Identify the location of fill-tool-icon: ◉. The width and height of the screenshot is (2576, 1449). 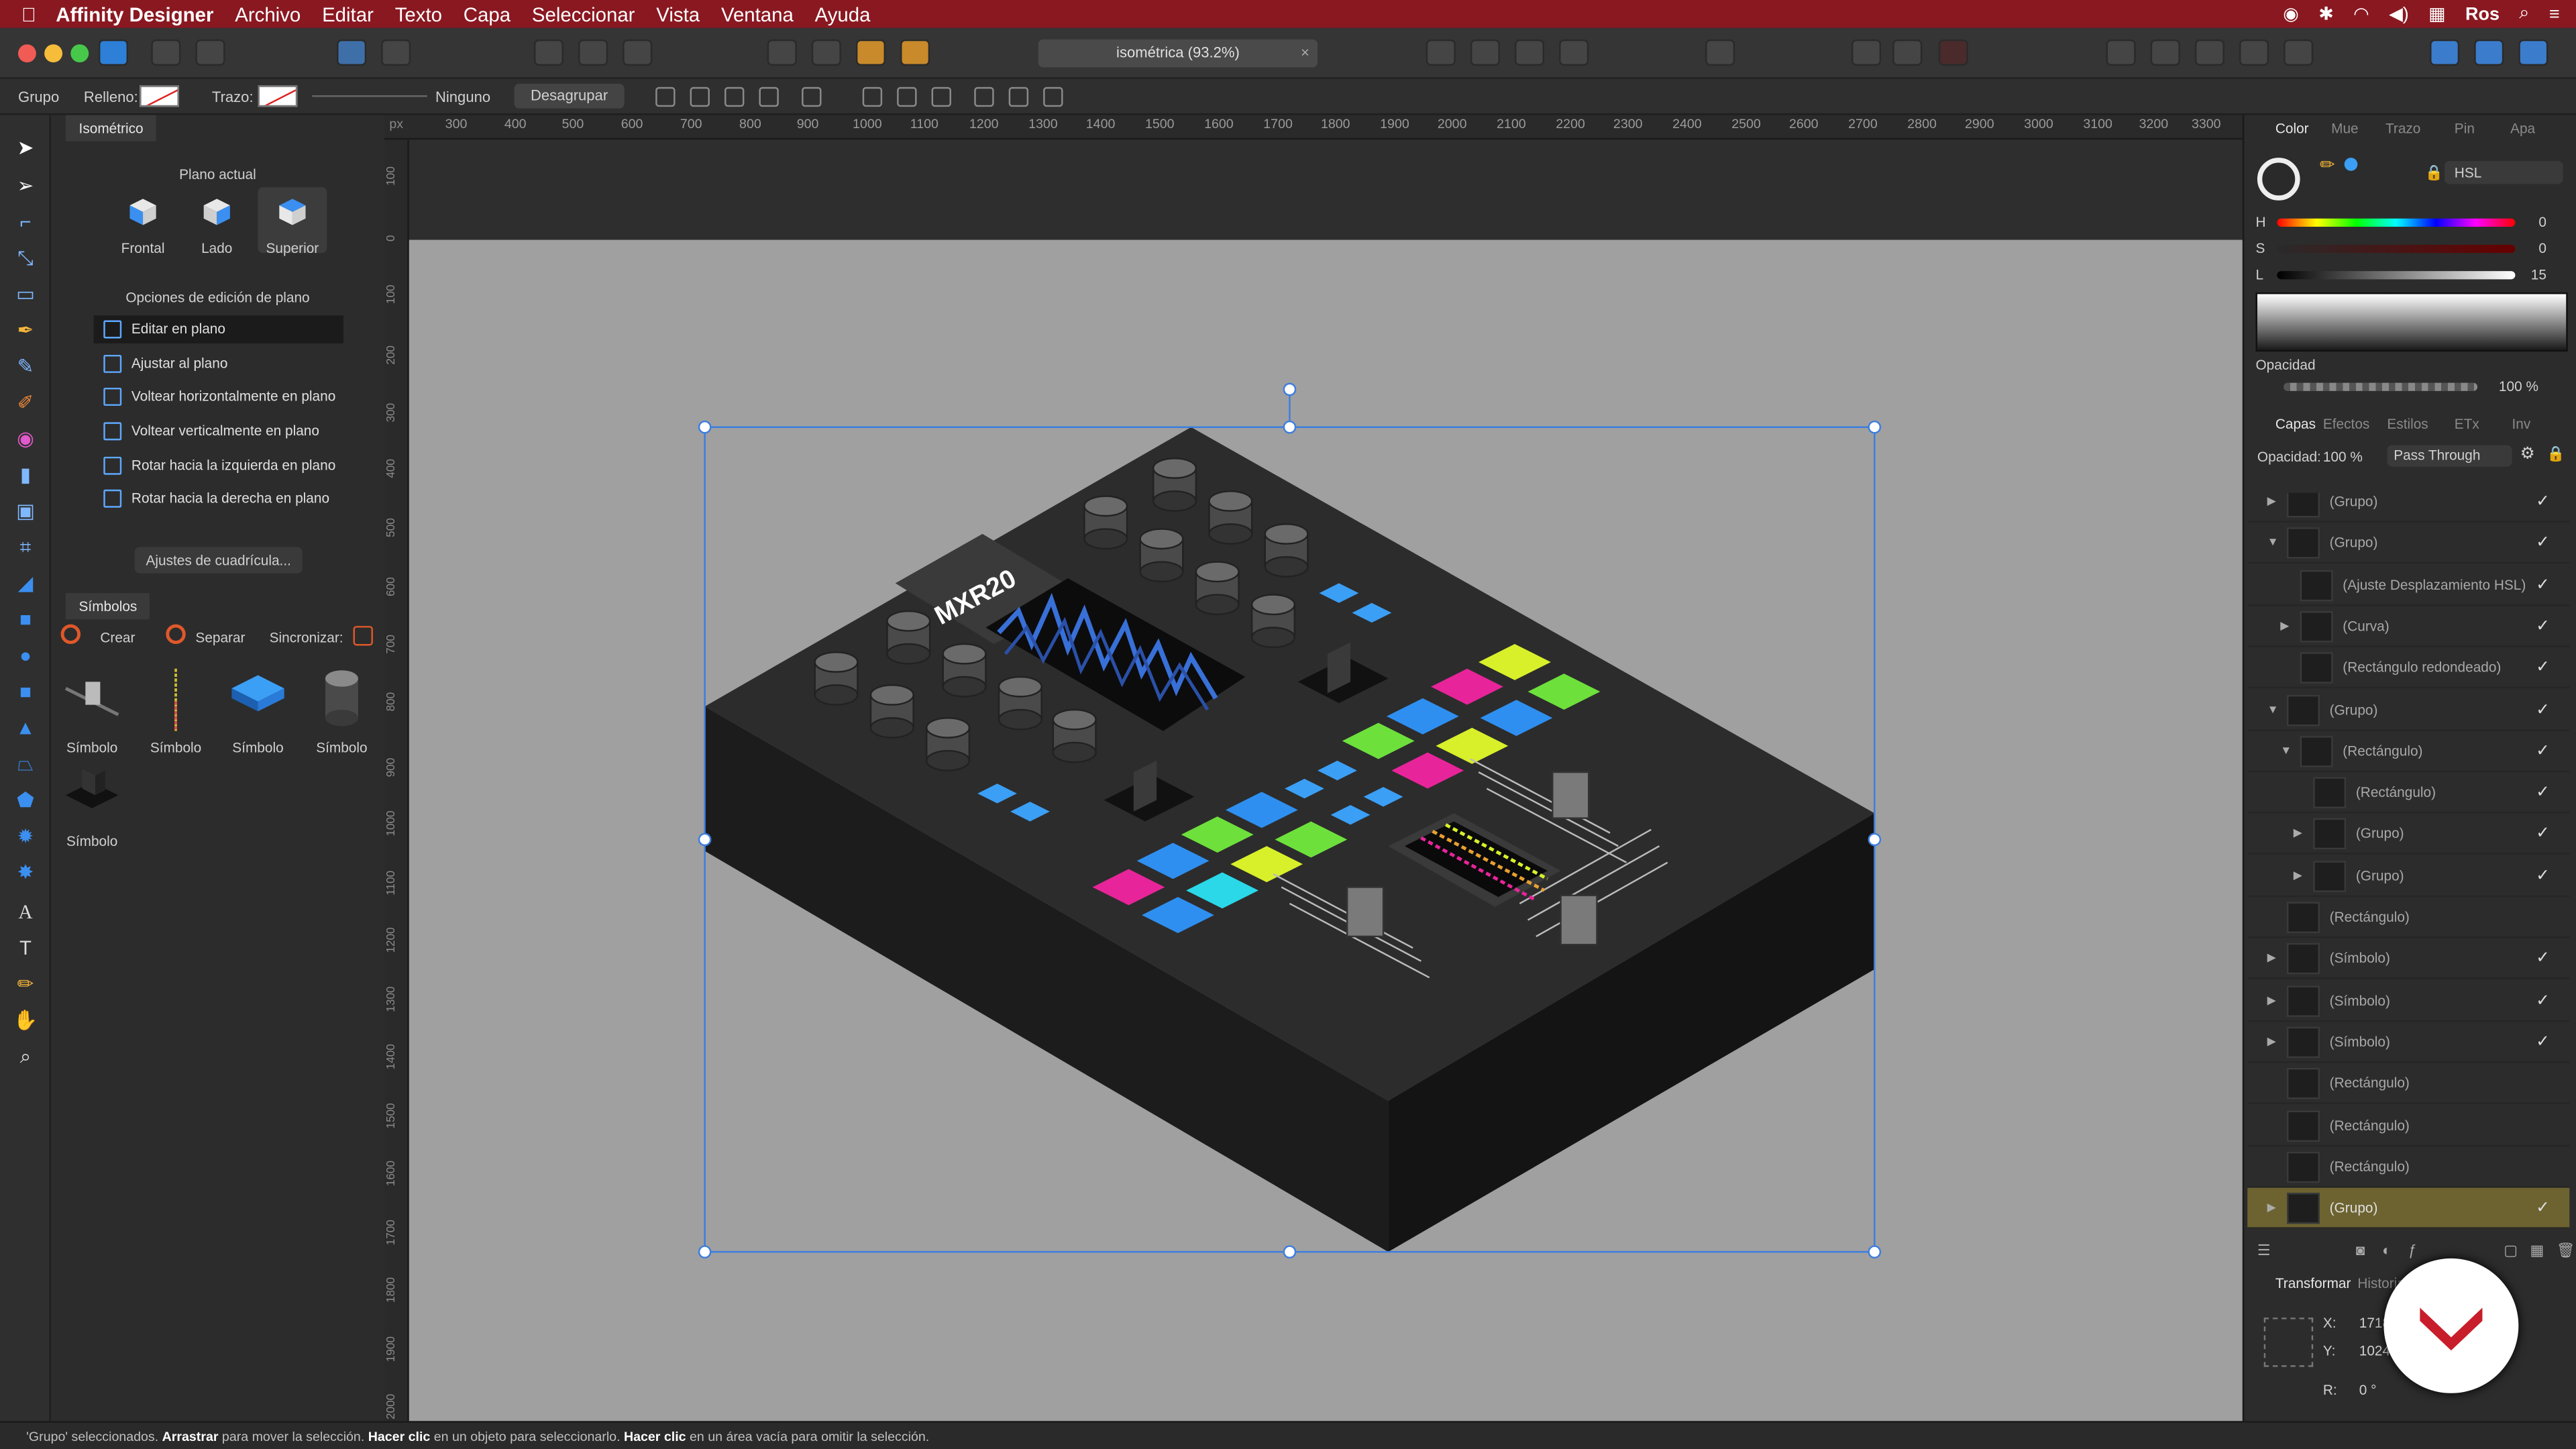
(25, 439).